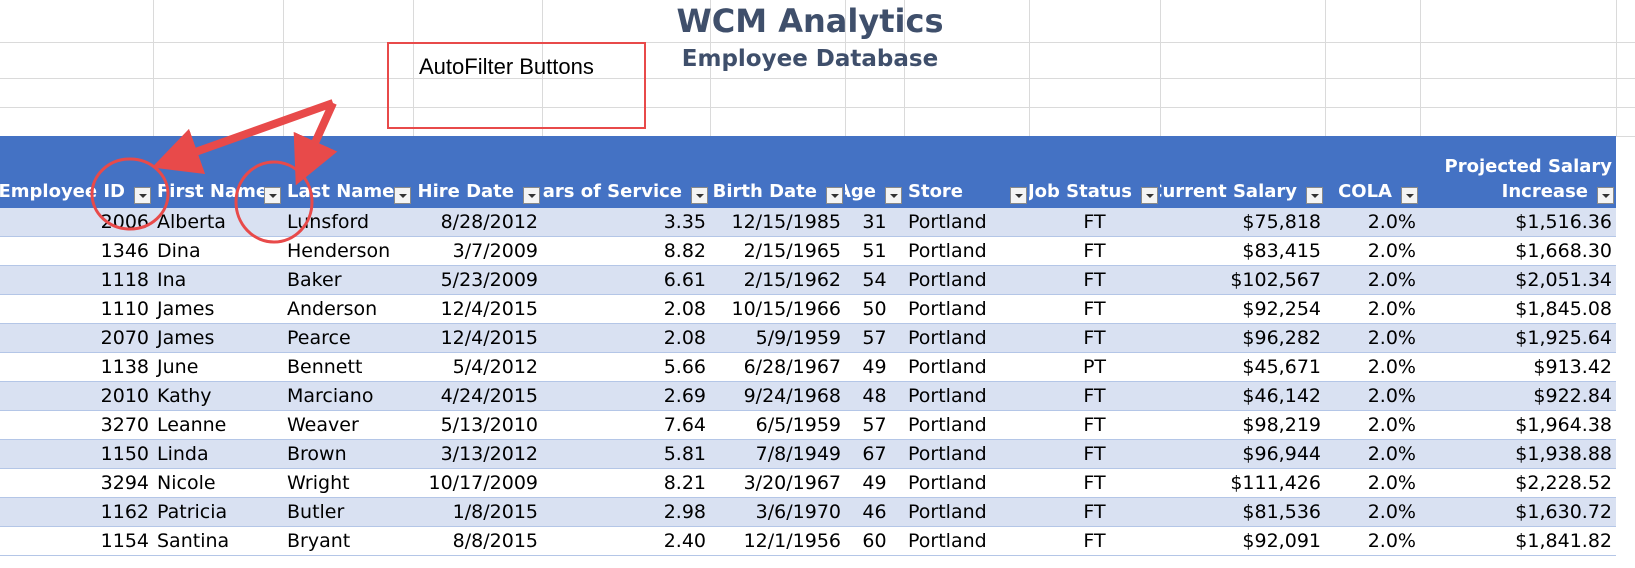 The width and height of the screenshot is (1635, 568). What do you see at coordinates (874, 541) in the screenshot?
I see `table-cell: 60` at bounding box center [874, 541].